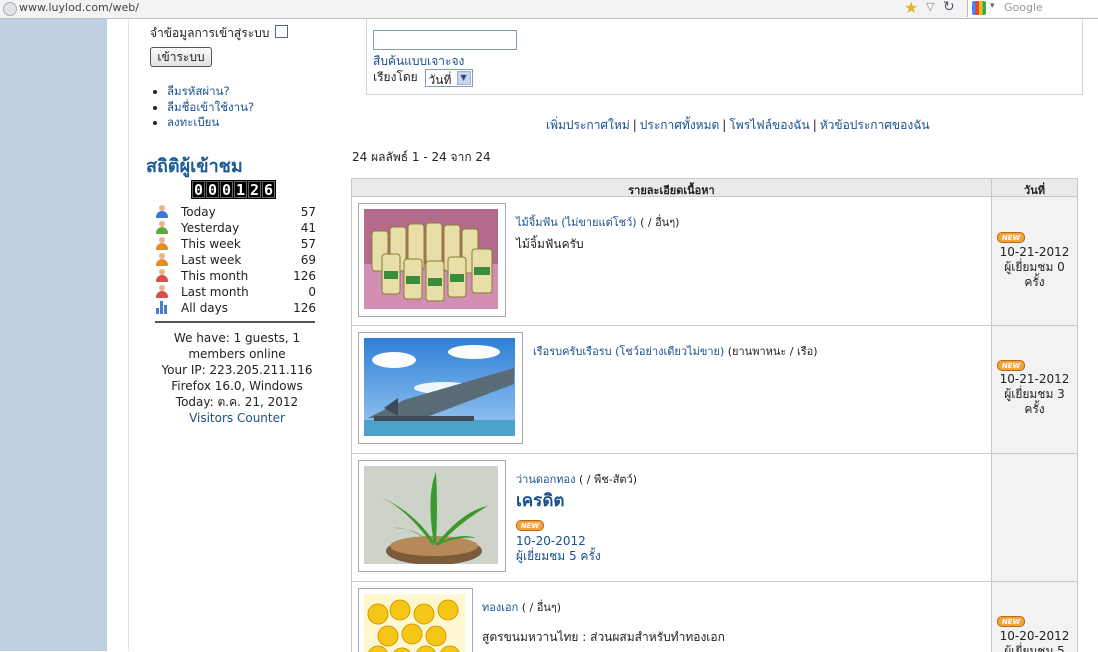 The image size is (1098, 652). What do you see at coordinates (771, 351) in the screenshot?
I see `listing-category: (ยานพาหนะ / เรือ)` at bounding box center [771, 351].